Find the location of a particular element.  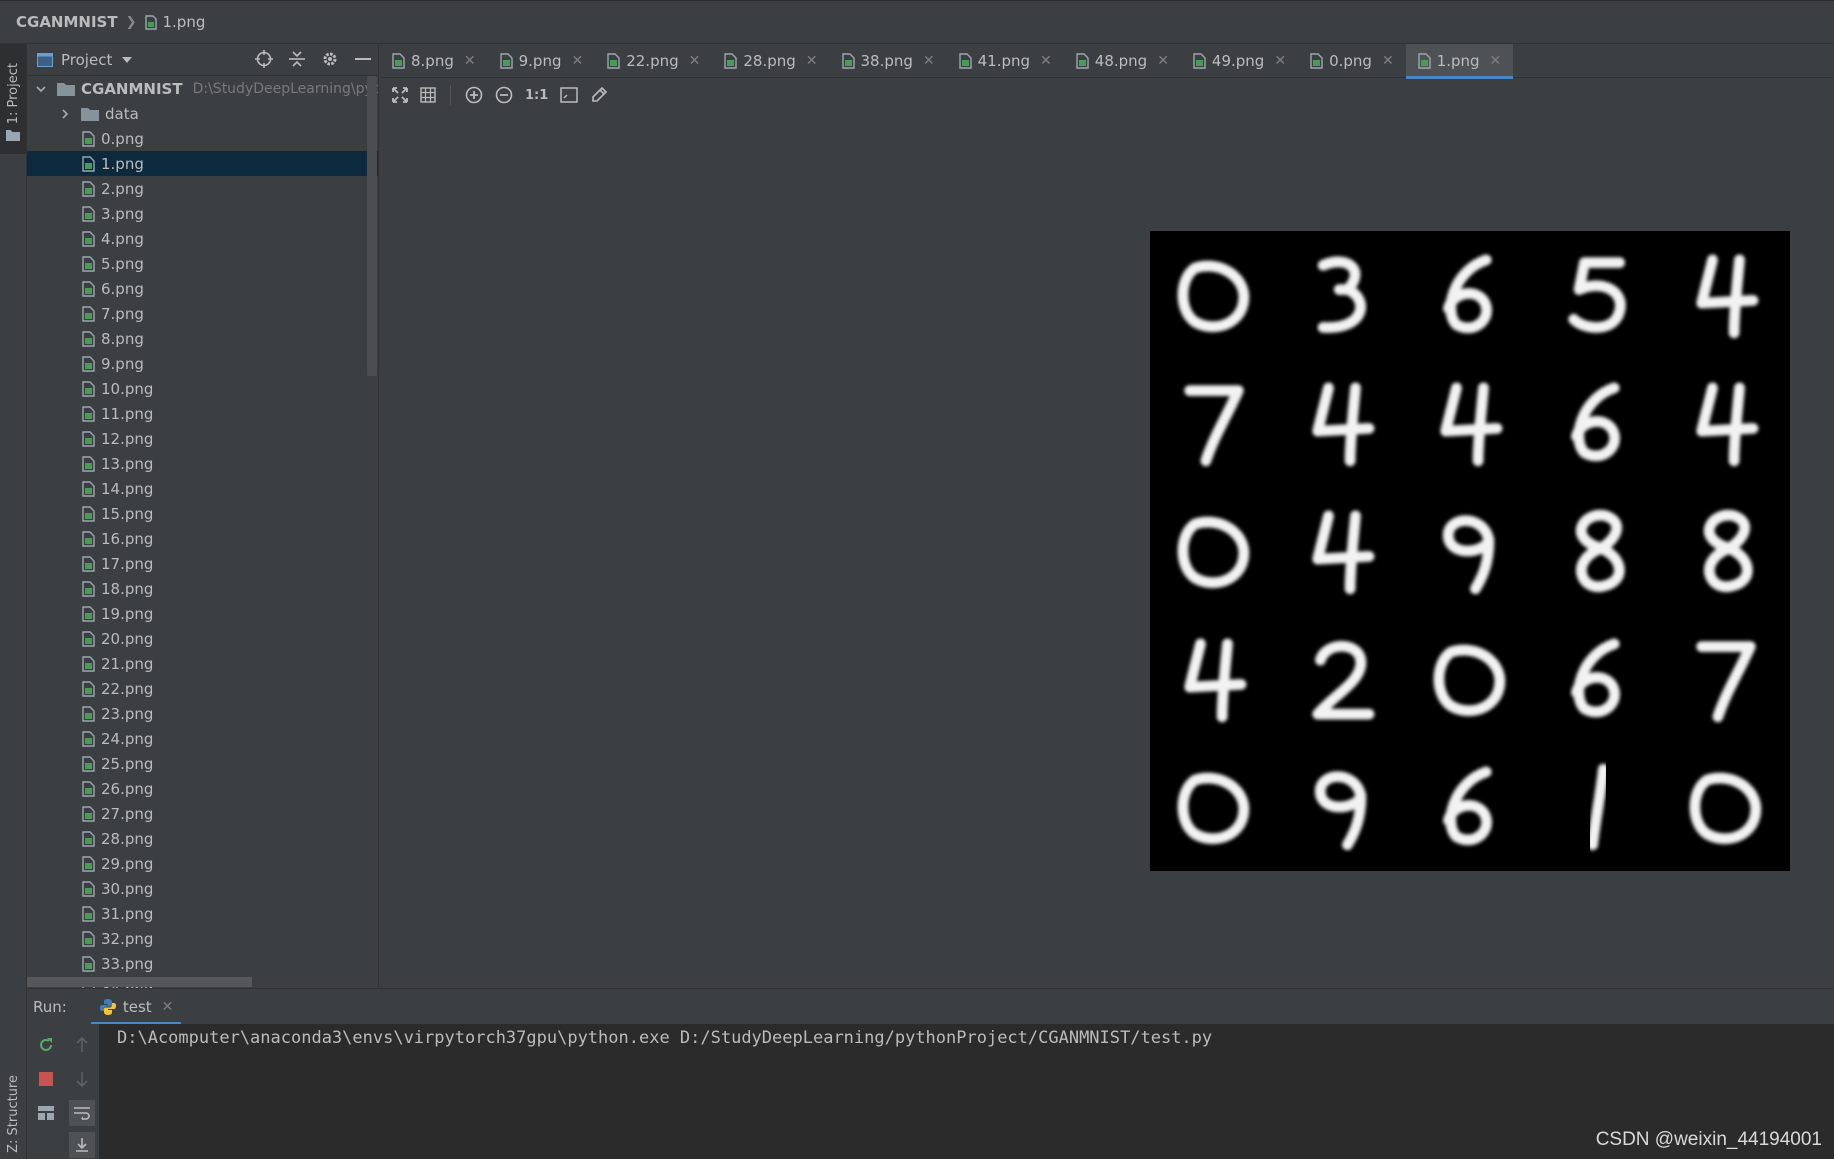

editor-tab: 9.png ✕ is located at coordinates (542, 61).